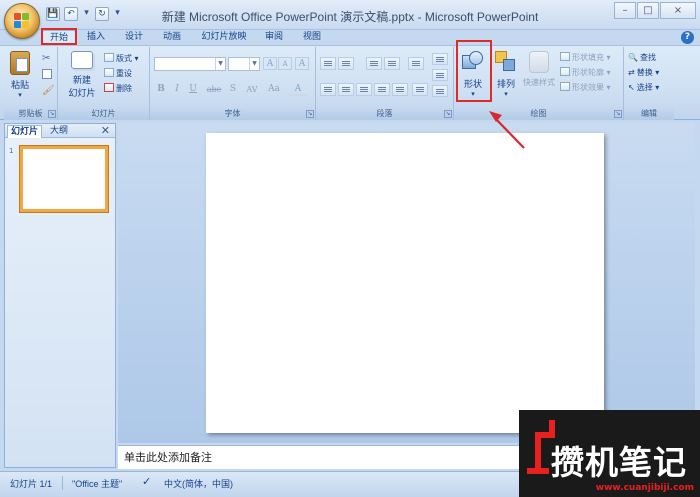 This screenshot has height=497, width=700. What do you see at coordinates (565, 56) in the screenshot?
I see `shape-fill-icon` at bounding box center [565, 56].